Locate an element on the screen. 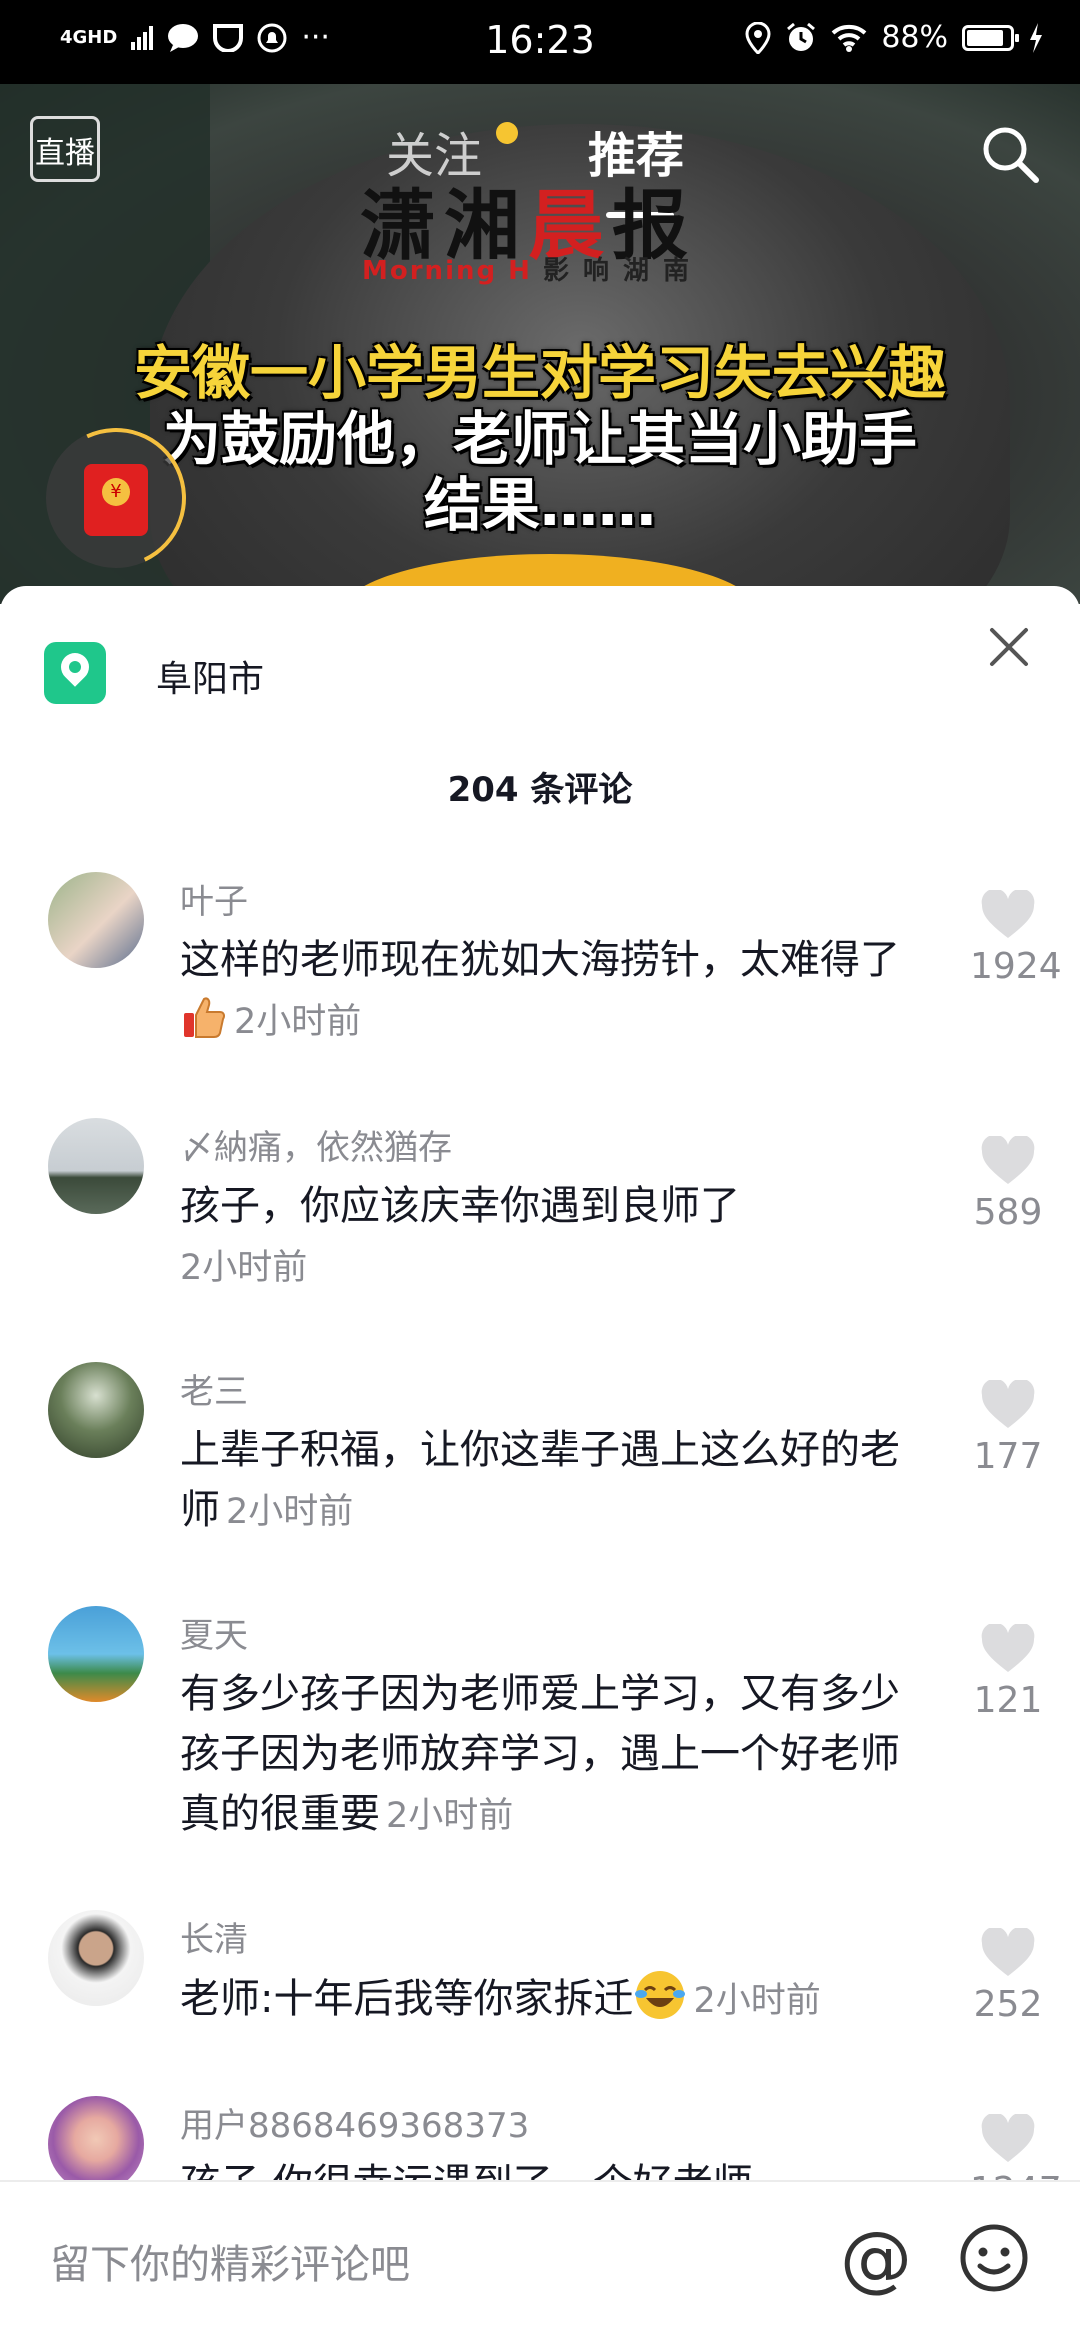 Image resolution: width=1080 pixels, height=2342 pixels. comment-username: 叶子 is located at coordinates (214, 898).